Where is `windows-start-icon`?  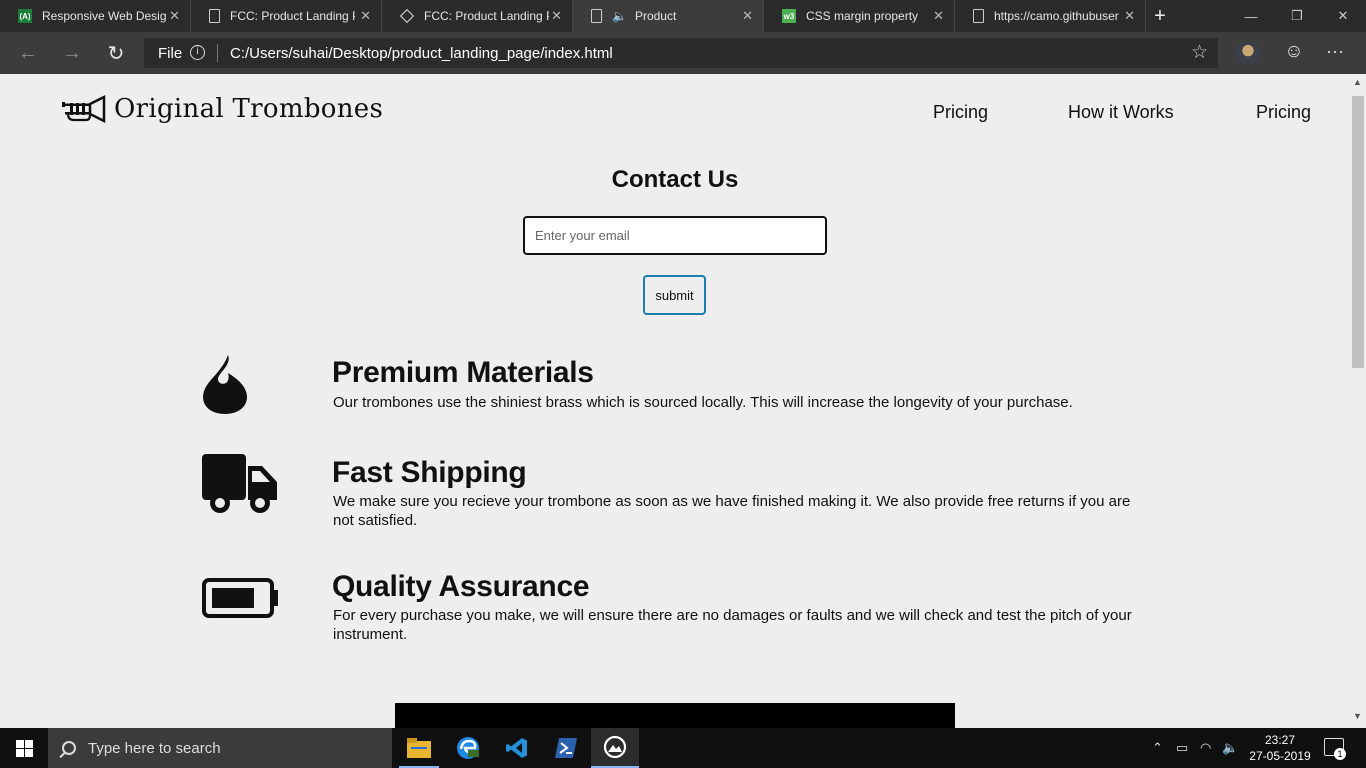
windows-start-icon is located at coordinates (24, 748).